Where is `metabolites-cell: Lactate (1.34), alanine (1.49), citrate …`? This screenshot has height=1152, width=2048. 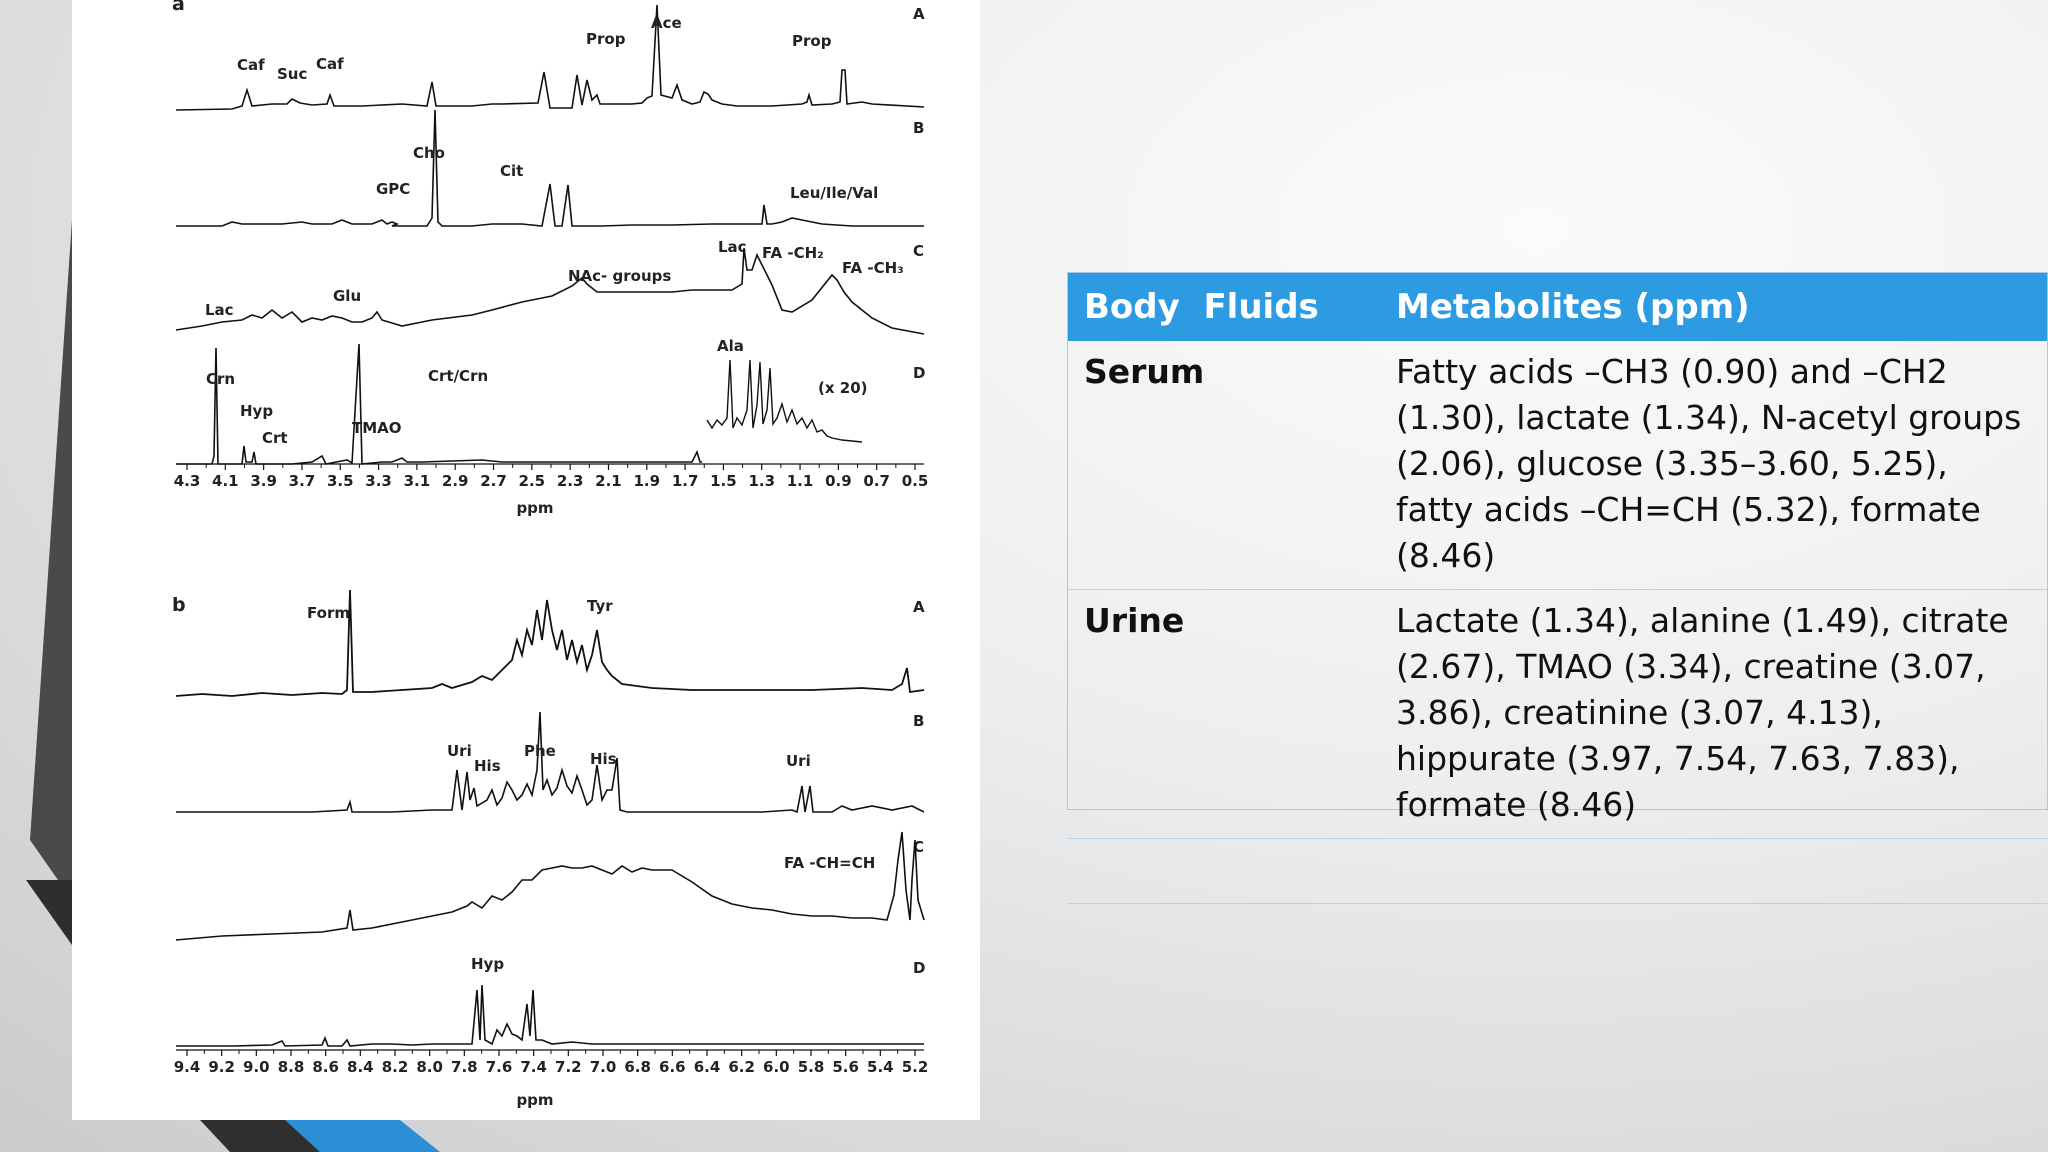
metabolites-cell: Lactate (1.34), alanine (1.49), citrate … is located at coordinates (1713, 714).